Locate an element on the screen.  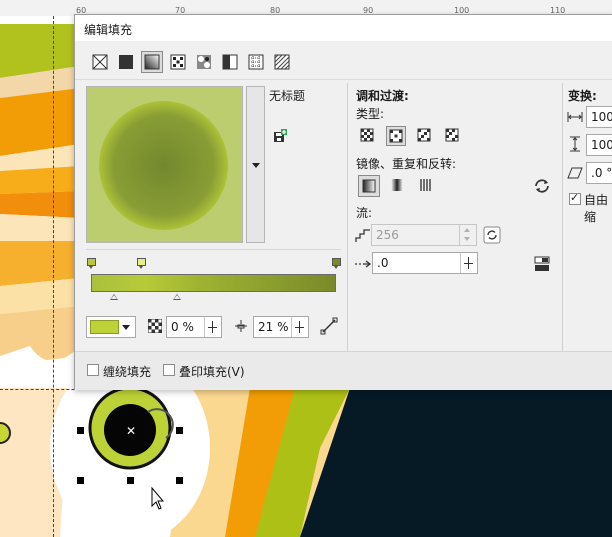
color-swatch is located at coordinates (104, 327).